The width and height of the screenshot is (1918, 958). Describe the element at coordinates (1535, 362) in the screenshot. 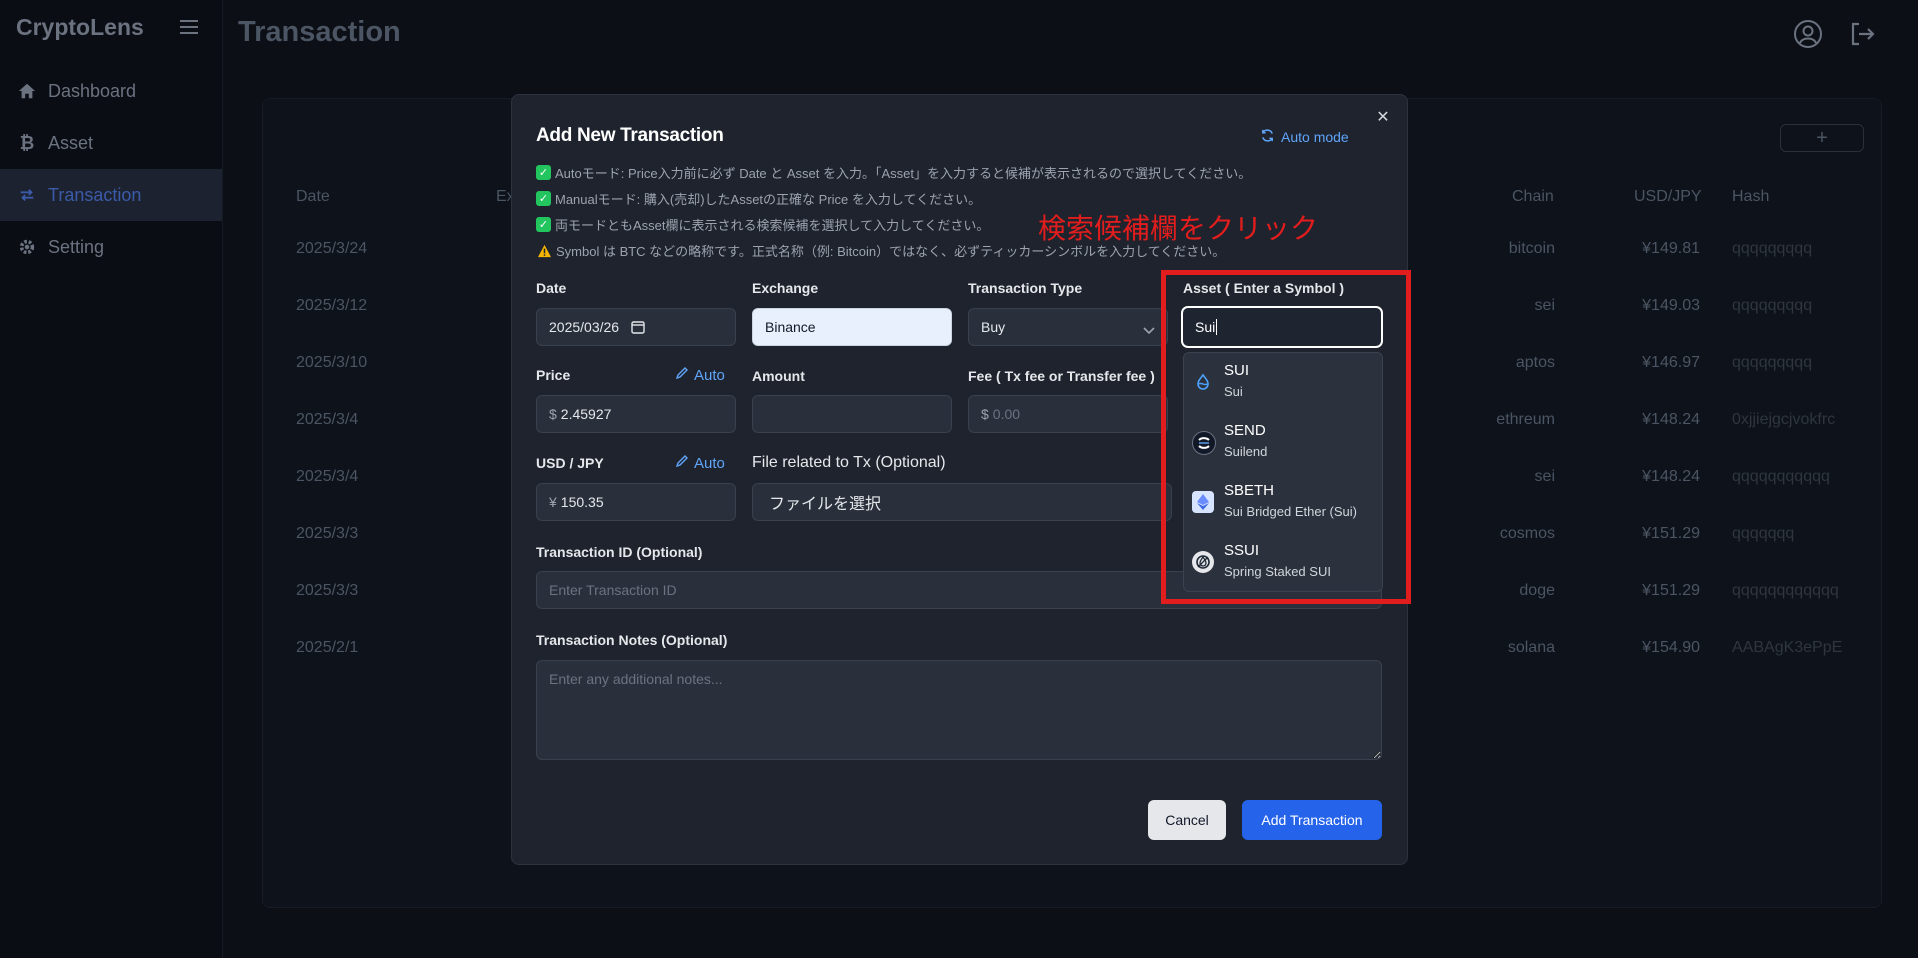

I see `table-cell-chain: aptos` at that location.